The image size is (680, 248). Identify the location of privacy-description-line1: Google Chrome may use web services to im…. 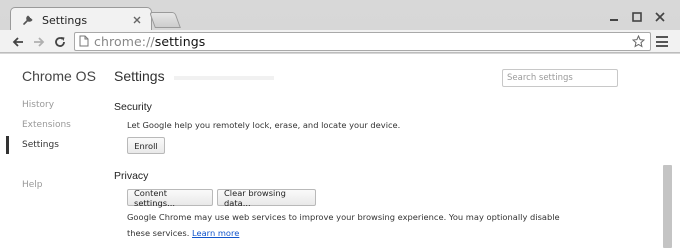
(343, 217).